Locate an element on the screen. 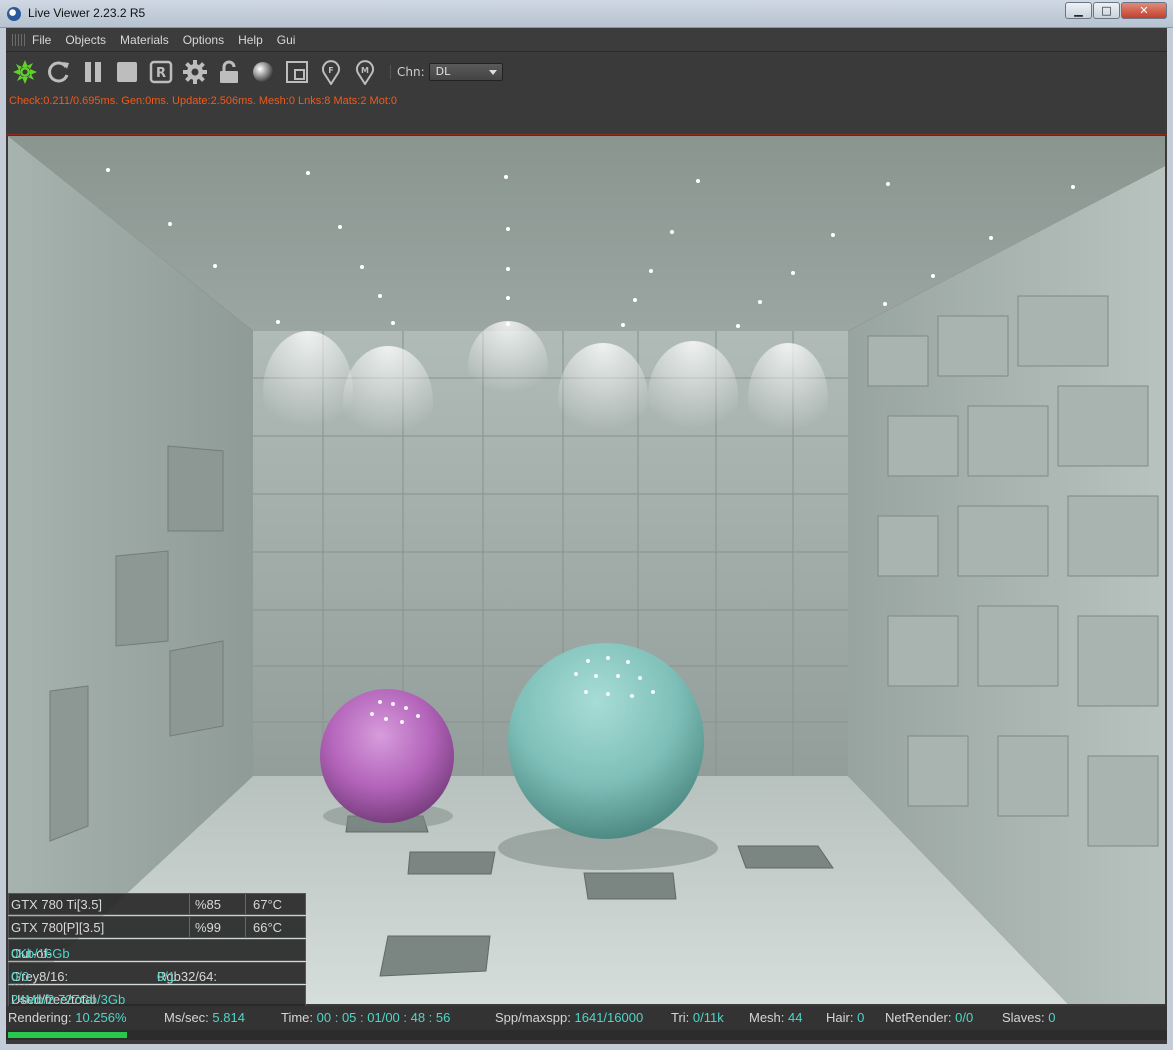 The width and height of the screenshot is (1173, 1050). menu-file: File is located at coordinates (41, 40).